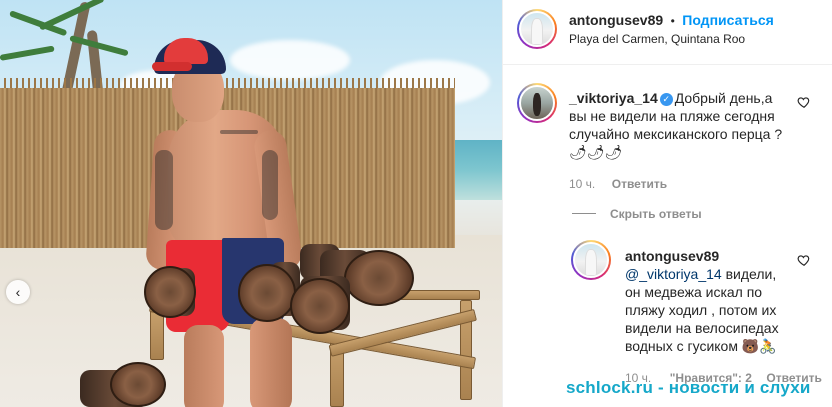 Image resolution: width=832 pixels, height=407 pixels. Describe the element at coordinates (657, 39) in the screenshot. I see `post-location: Playa del Carmen, Quintana Roo` at that location.